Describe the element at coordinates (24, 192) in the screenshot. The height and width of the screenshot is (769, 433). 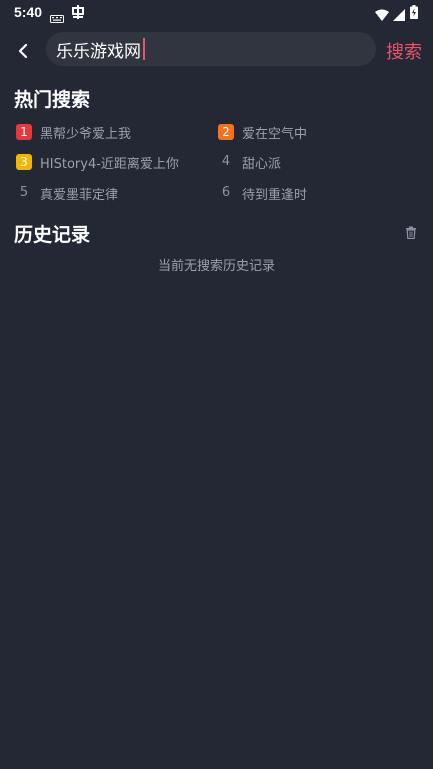
I see `rank-number: 5` at that location.